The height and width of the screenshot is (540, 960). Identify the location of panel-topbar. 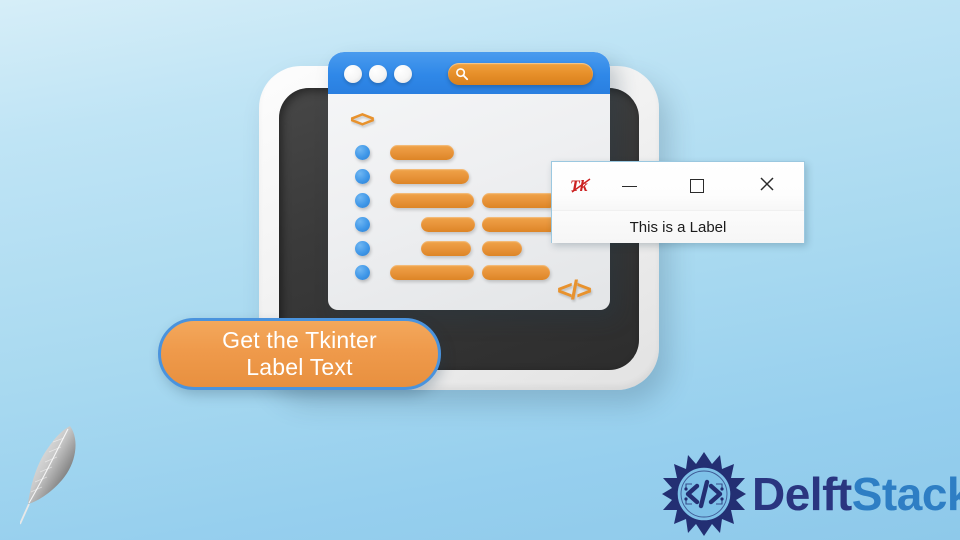
(469, 73).